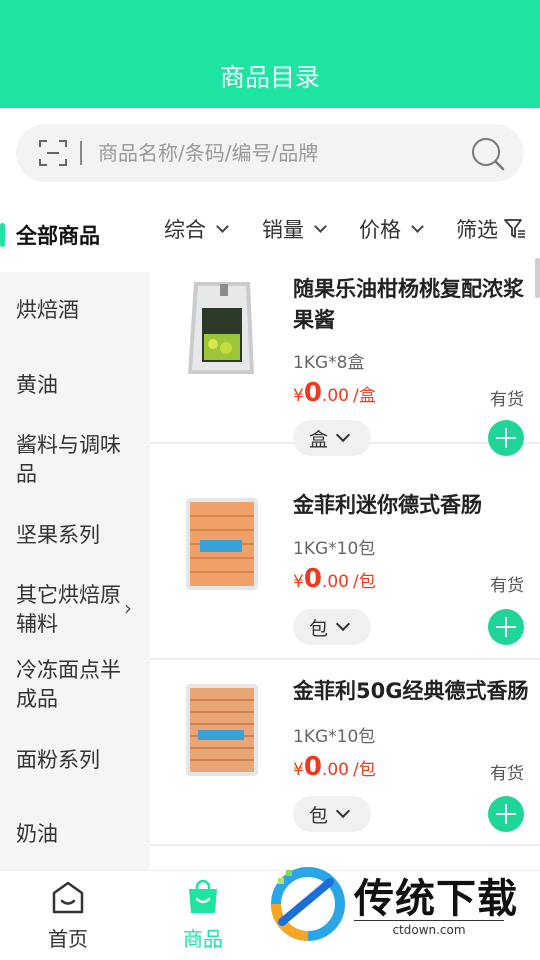 The image size is (540, 960). What do you see at coordinates (81, 153) in the screenshot?
I see `search-divider` at bounding box center [81, 153].